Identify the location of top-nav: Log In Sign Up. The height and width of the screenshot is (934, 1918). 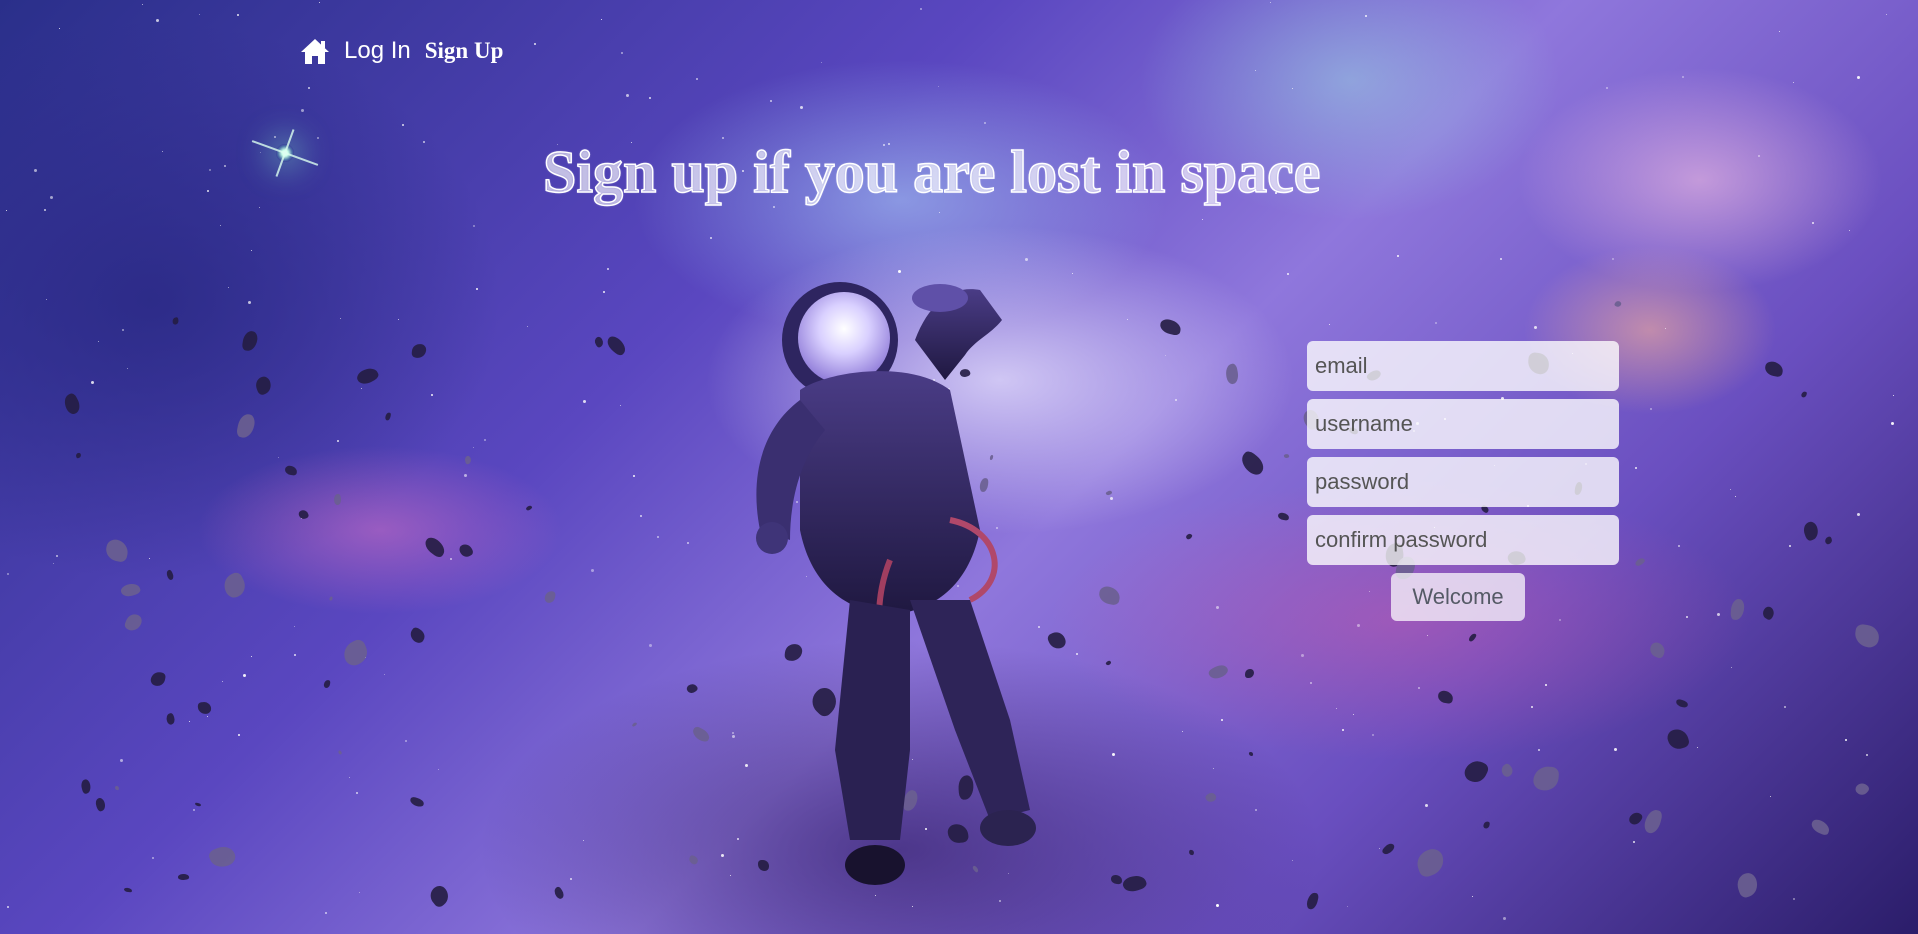
(401, 51).